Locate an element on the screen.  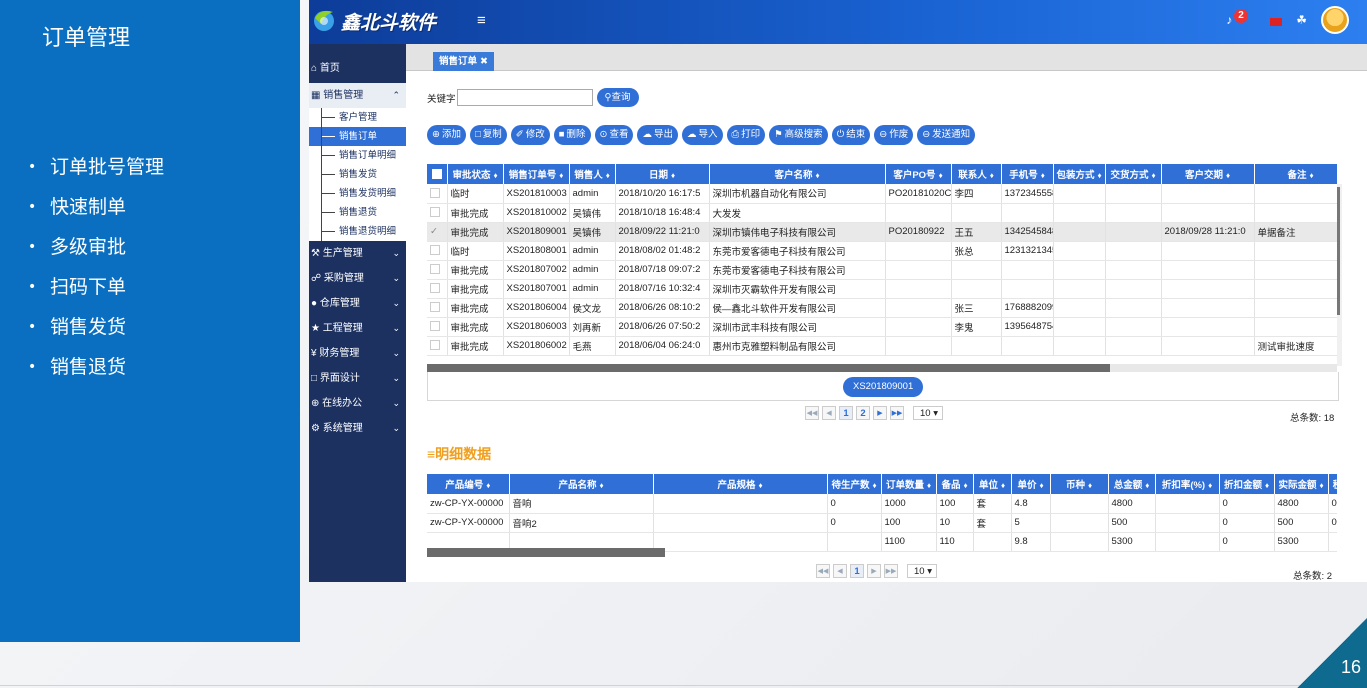
sidebar-item-module: ★ 工程管理 ⌄ is located at coordinates (357, 328).